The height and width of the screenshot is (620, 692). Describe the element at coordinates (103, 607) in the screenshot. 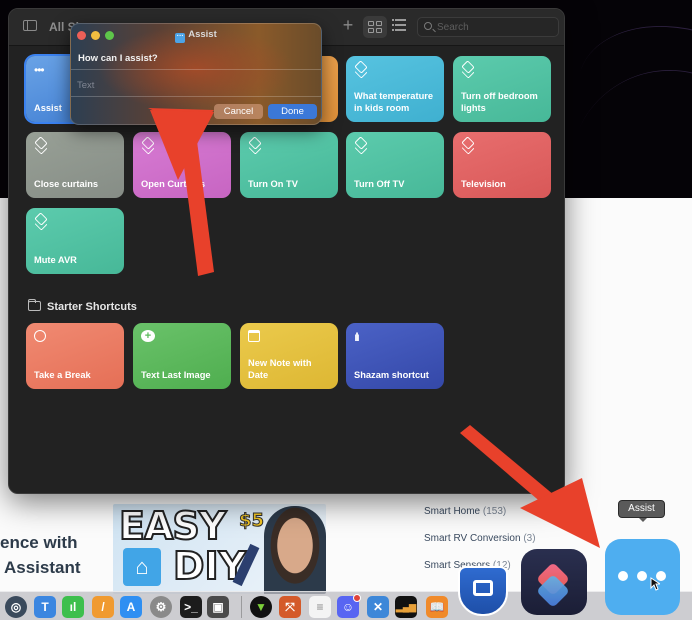

I see `dock-pages-icon: /` at that location.